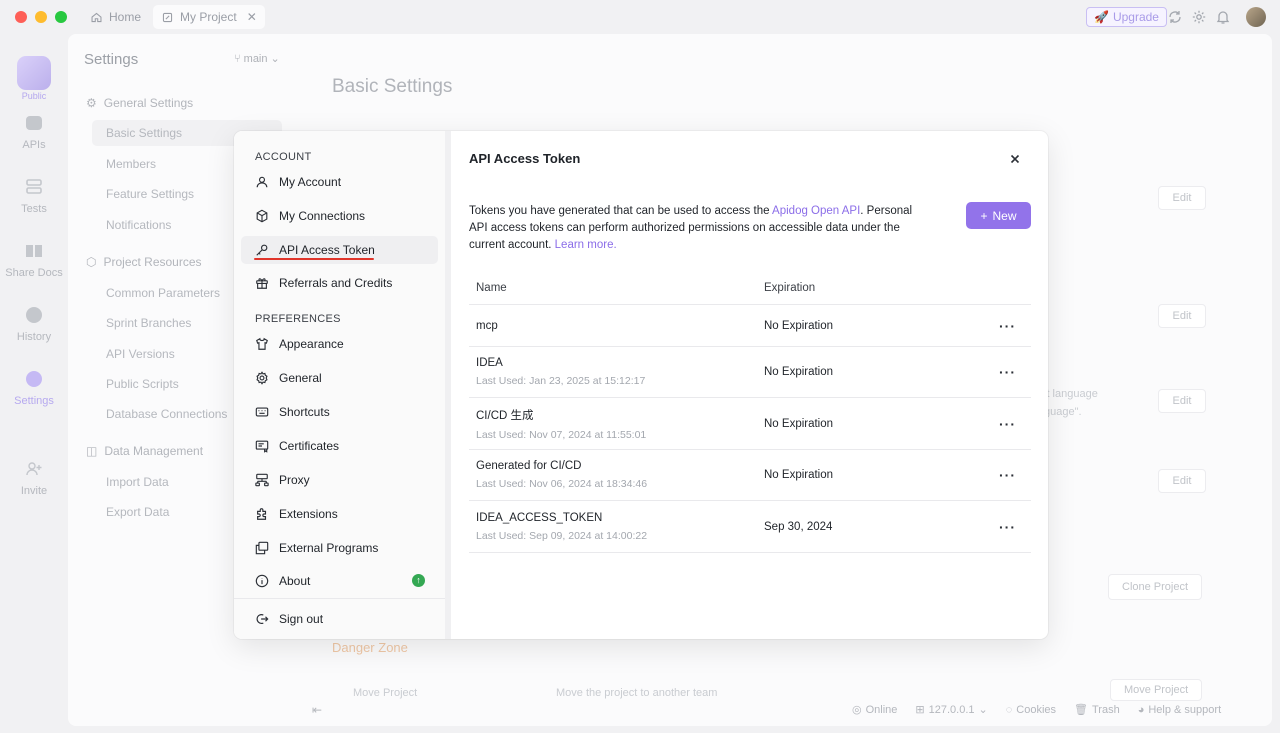 This screenshot has height=733, width=1280. Describe the element at coordinates (209, 17) in the screenshot. I see `tab-my-project: My Project ✕` at that location.